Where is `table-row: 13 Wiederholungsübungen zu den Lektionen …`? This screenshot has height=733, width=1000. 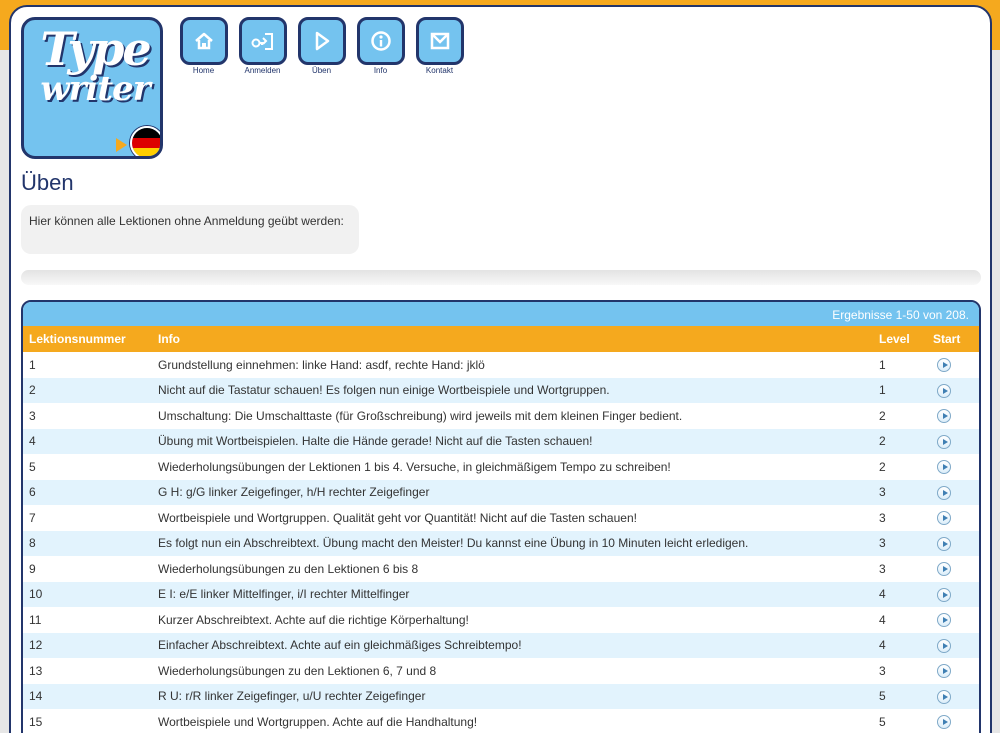
table-row: 13 Wiederholungsübungen zu den Lektionen … is located at coordinates (501, 671).